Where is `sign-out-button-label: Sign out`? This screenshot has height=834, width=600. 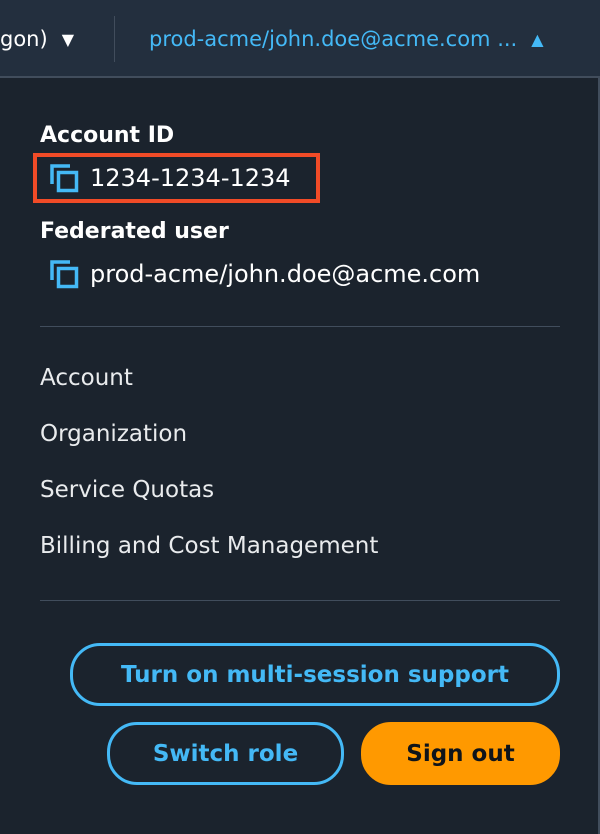 sign-out-button-label: Sign out is located at coordinates (460, 753).